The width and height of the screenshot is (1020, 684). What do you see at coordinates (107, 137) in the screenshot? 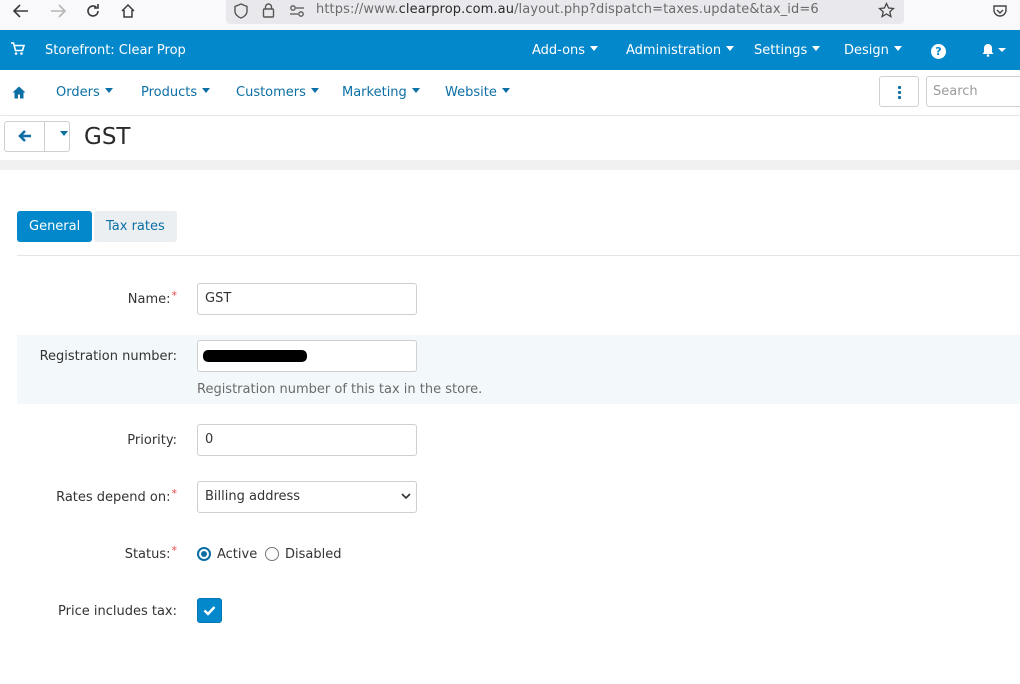
I see `page-title: GST` at bounding box center [107, 137].